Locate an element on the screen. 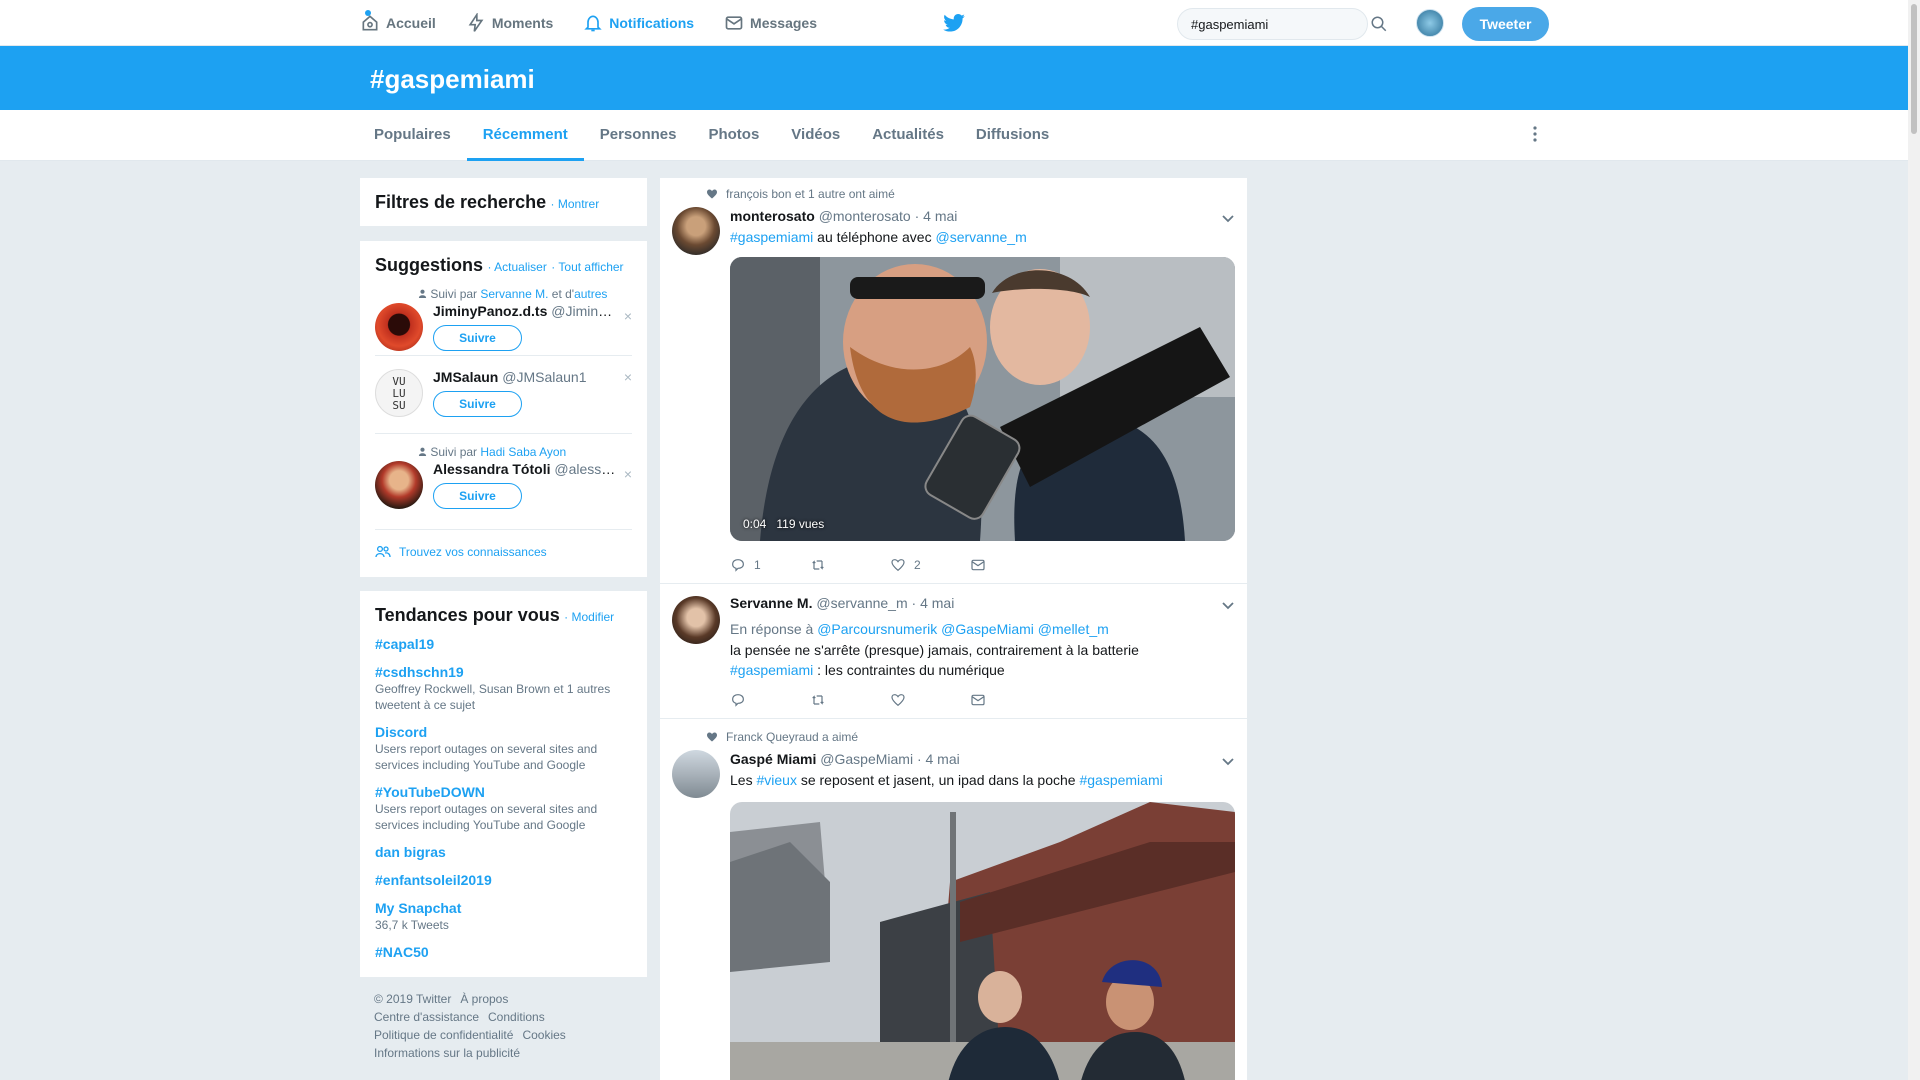 The height and width of the screenshot is (1080, 1920). trend-item: #capal19 is located at coordinates (503, 644).